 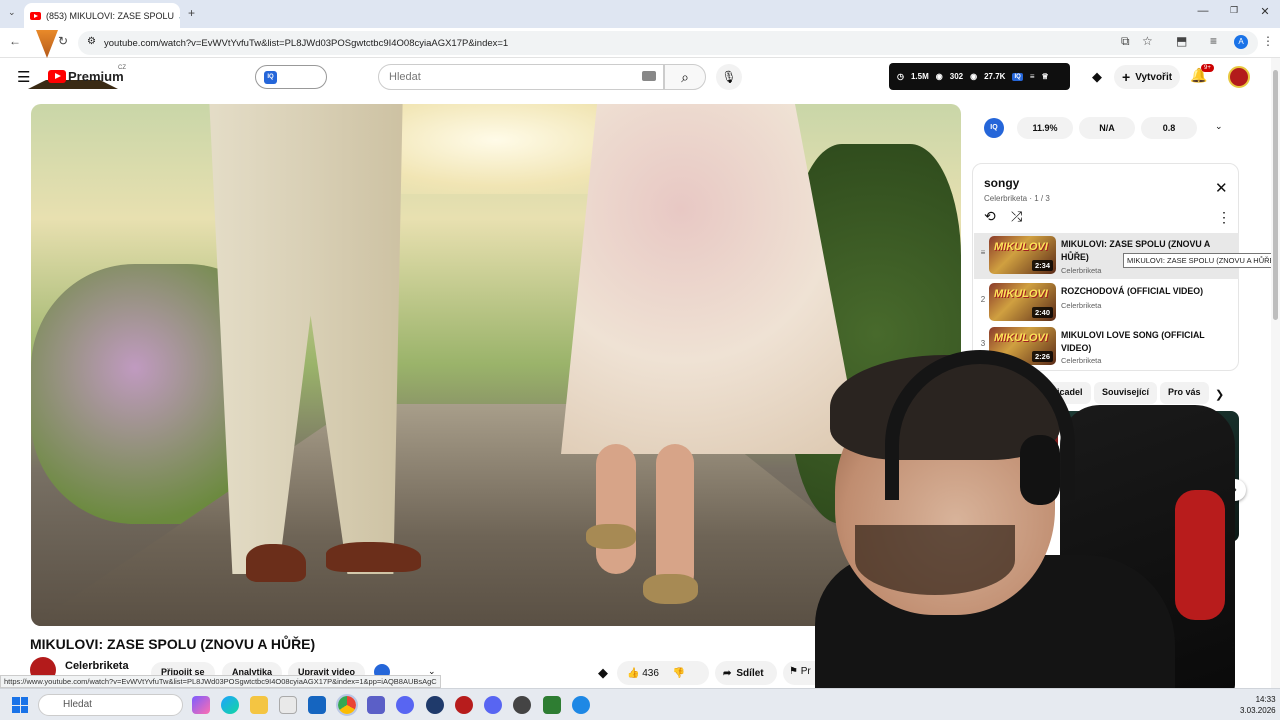 I want to click on windows-start-icon, so click(x=20, y=705).